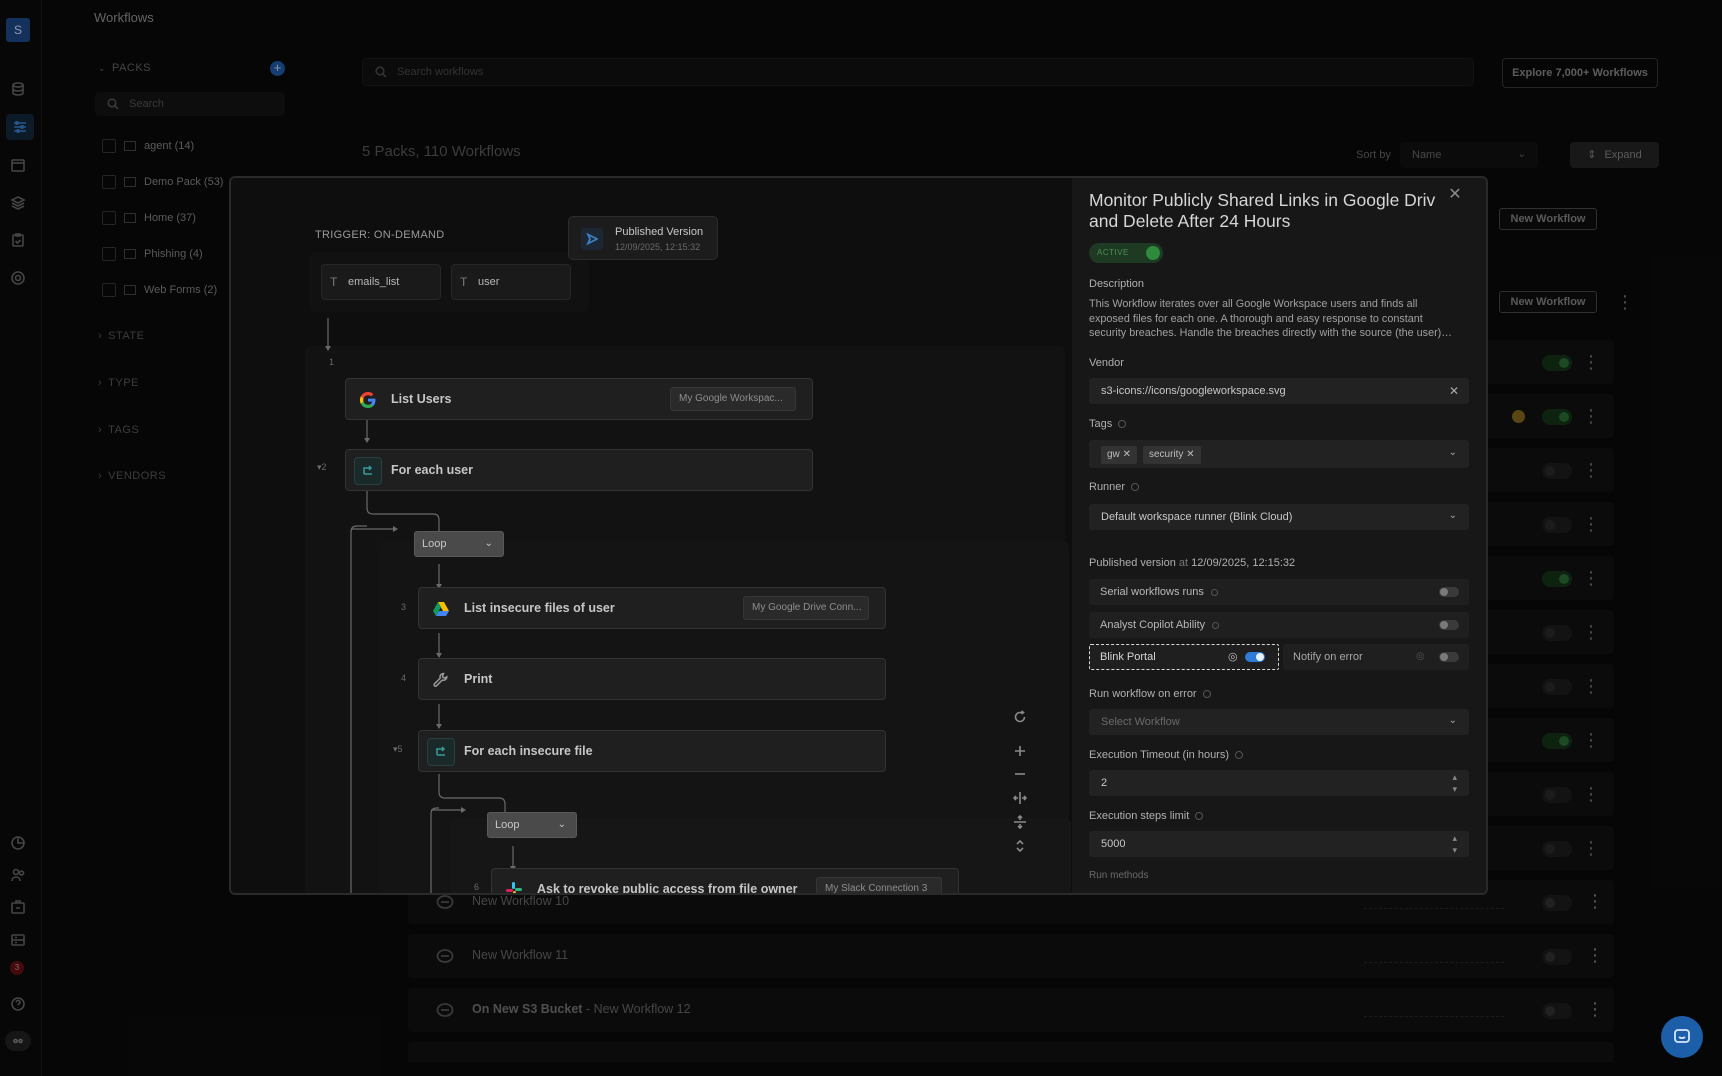 This screenshot has width=1722, height=1076. Describe the element at coordinates (1279, 517) in the screenshot. I see `runner-select: Default workspace runner (Blink Cloud) ⌄` at that location.